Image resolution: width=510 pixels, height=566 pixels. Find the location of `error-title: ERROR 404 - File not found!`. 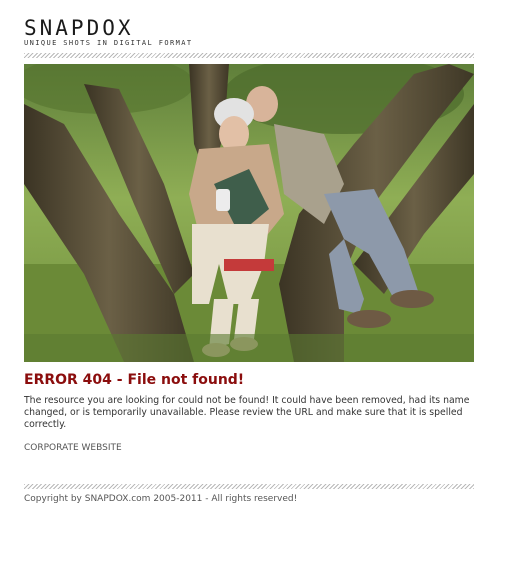

error-title: ERROR 404 - File not found! is located at coordinates (134, 380).